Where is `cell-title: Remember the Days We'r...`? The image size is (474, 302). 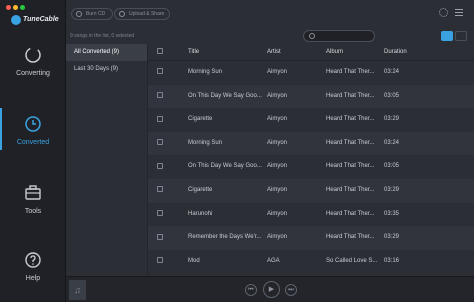
cell-title: Remember the Days We'r... is located at coordinates (225, 237).